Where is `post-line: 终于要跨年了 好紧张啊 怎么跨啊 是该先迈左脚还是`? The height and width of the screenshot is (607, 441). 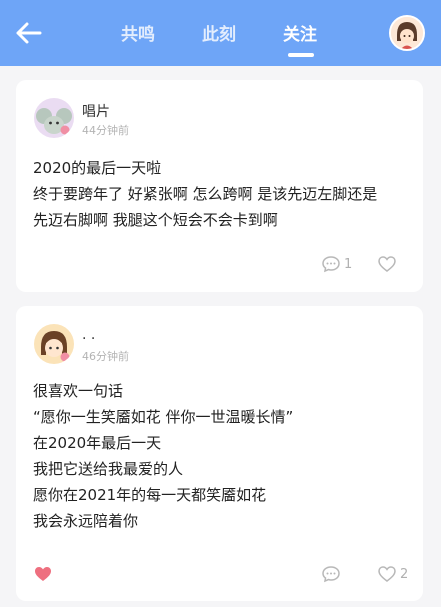
post-line: 终于要跨年了 好紧张啊 怎么跨啊 是该先迈左脚还是 is located at coordinates (205, 194).